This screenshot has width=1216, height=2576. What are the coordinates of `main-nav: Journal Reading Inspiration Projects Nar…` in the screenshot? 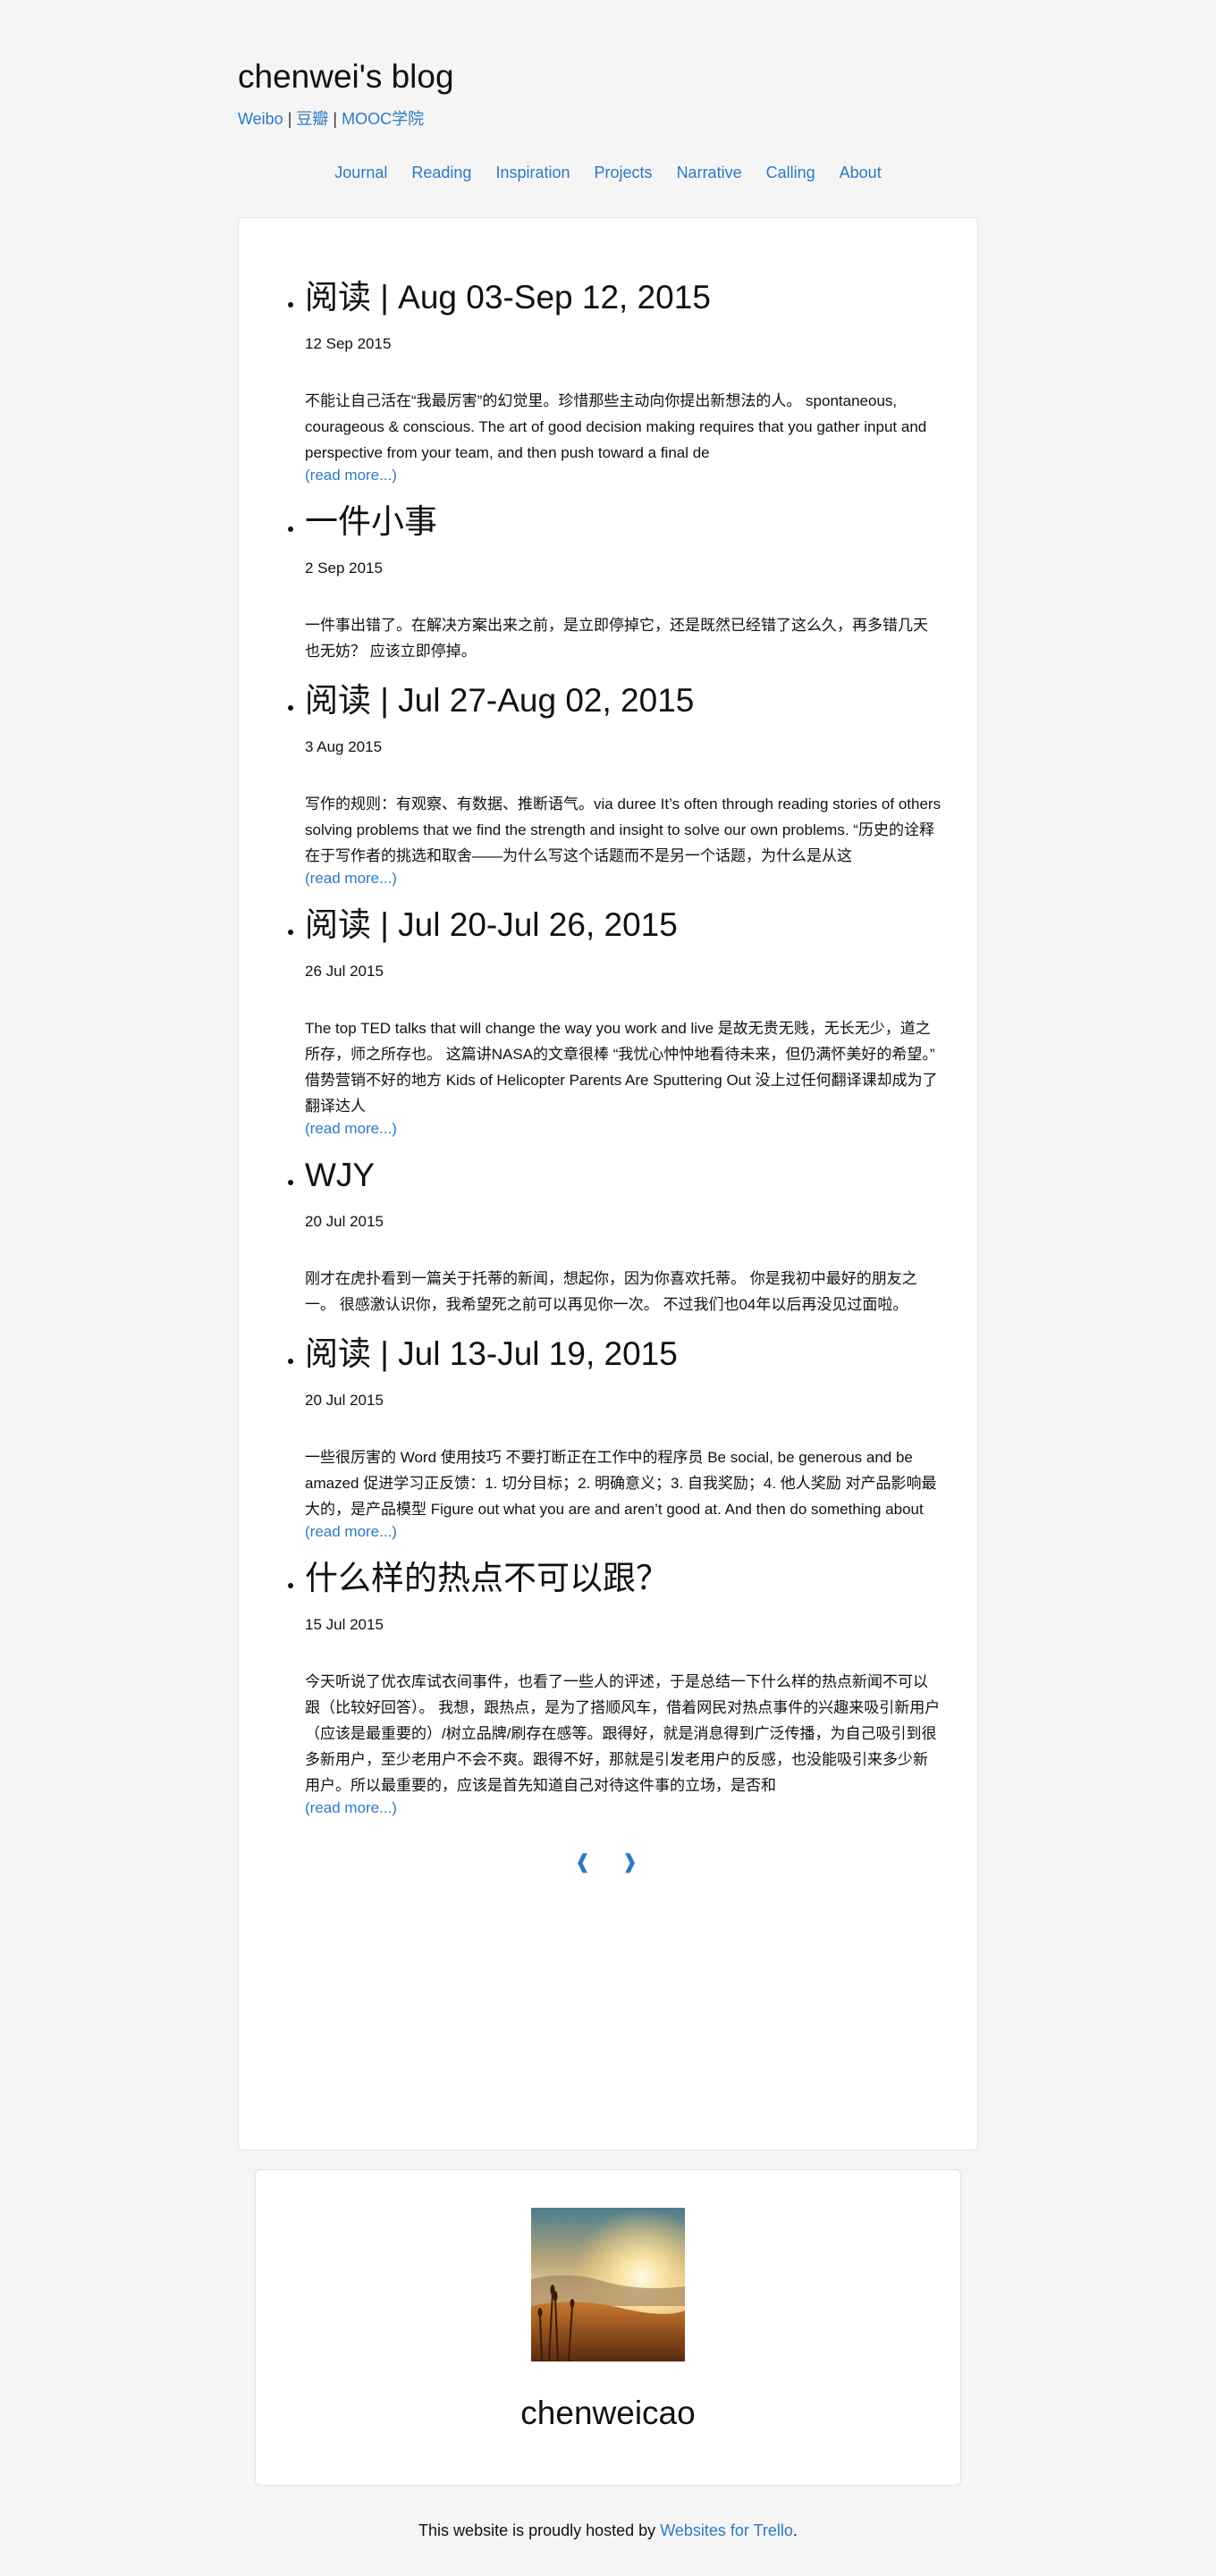 It's located at (608, 173).